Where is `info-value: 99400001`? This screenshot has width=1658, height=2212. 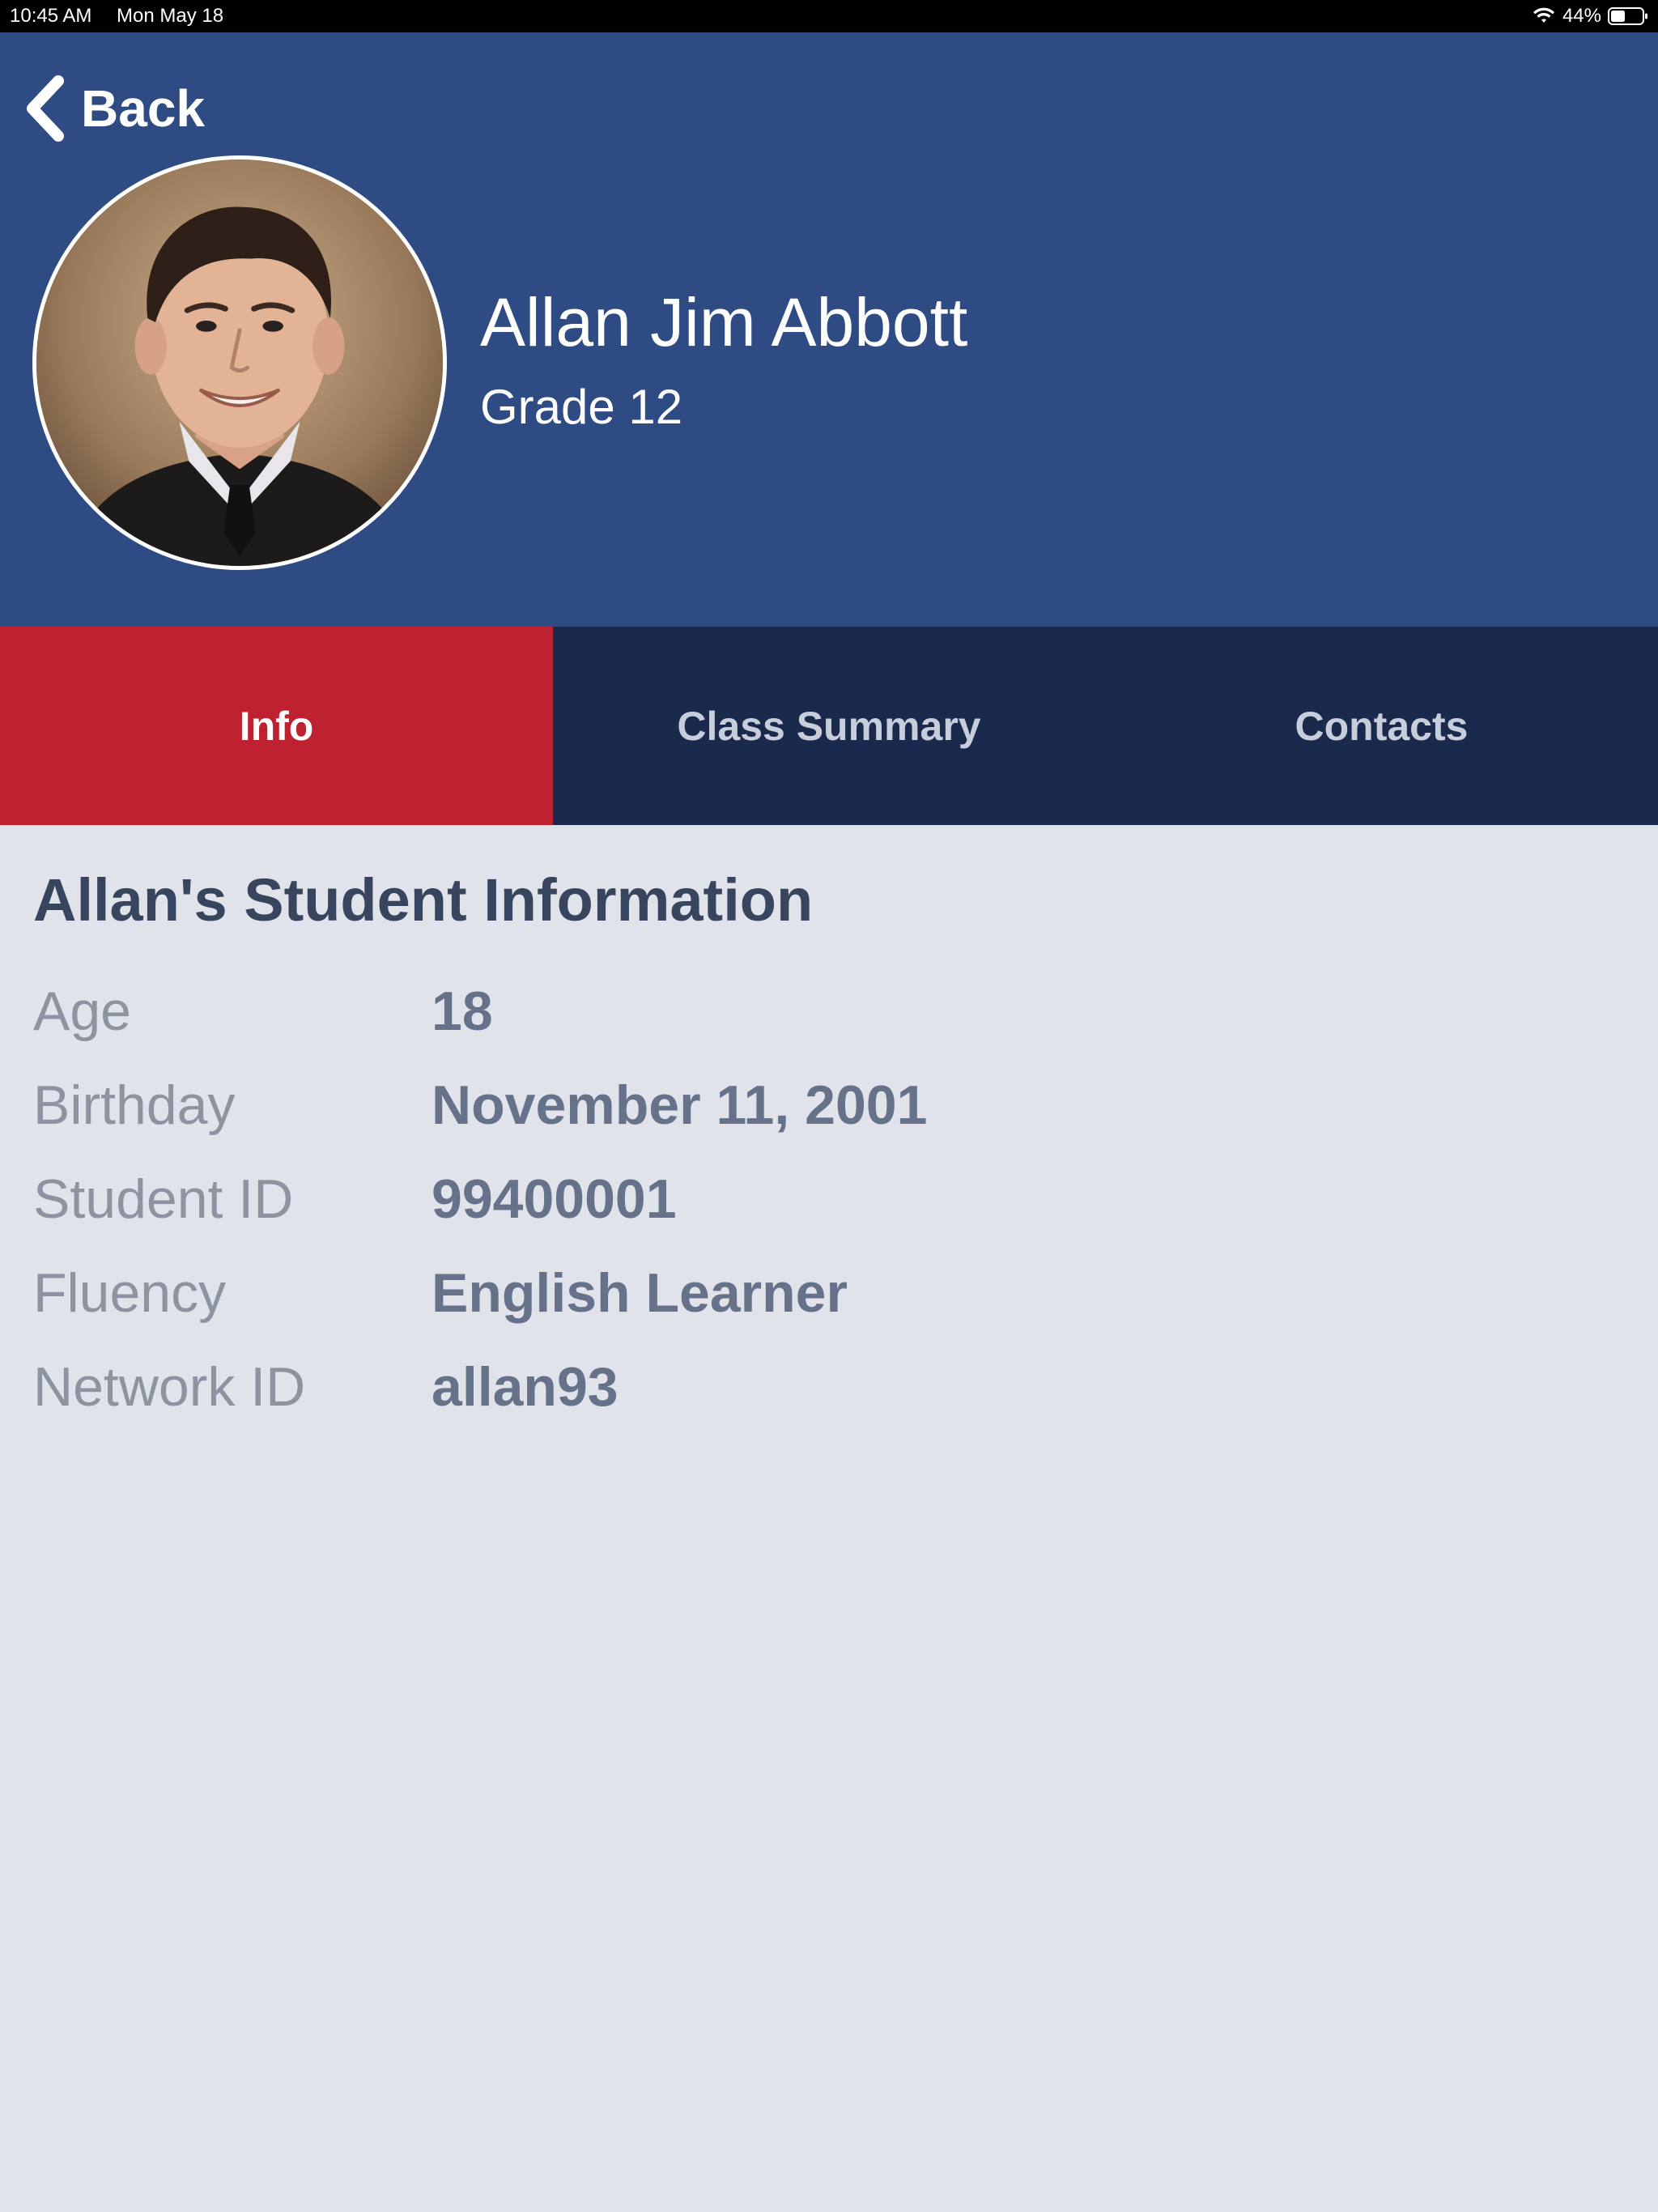
info-value: 99400001 is located at coordinates (554, 1199).